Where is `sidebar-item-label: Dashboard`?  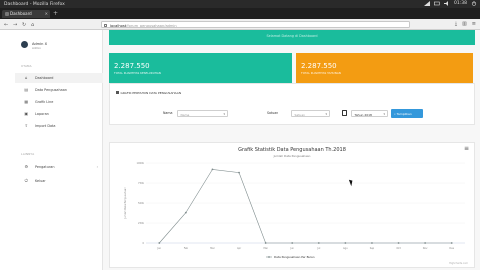
sidebar-item-label: Dashboard is located at coordinates (44, 78).